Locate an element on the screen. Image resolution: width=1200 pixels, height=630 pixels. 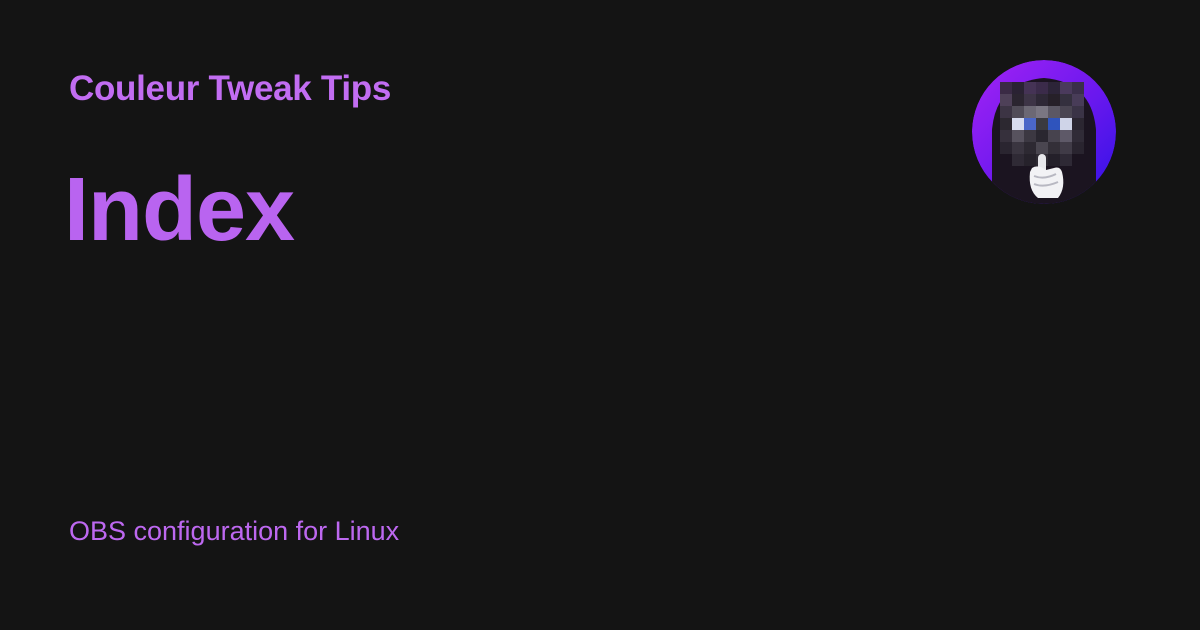
page-description: OBS configuration for Linux is located at coordinates (234, 531).